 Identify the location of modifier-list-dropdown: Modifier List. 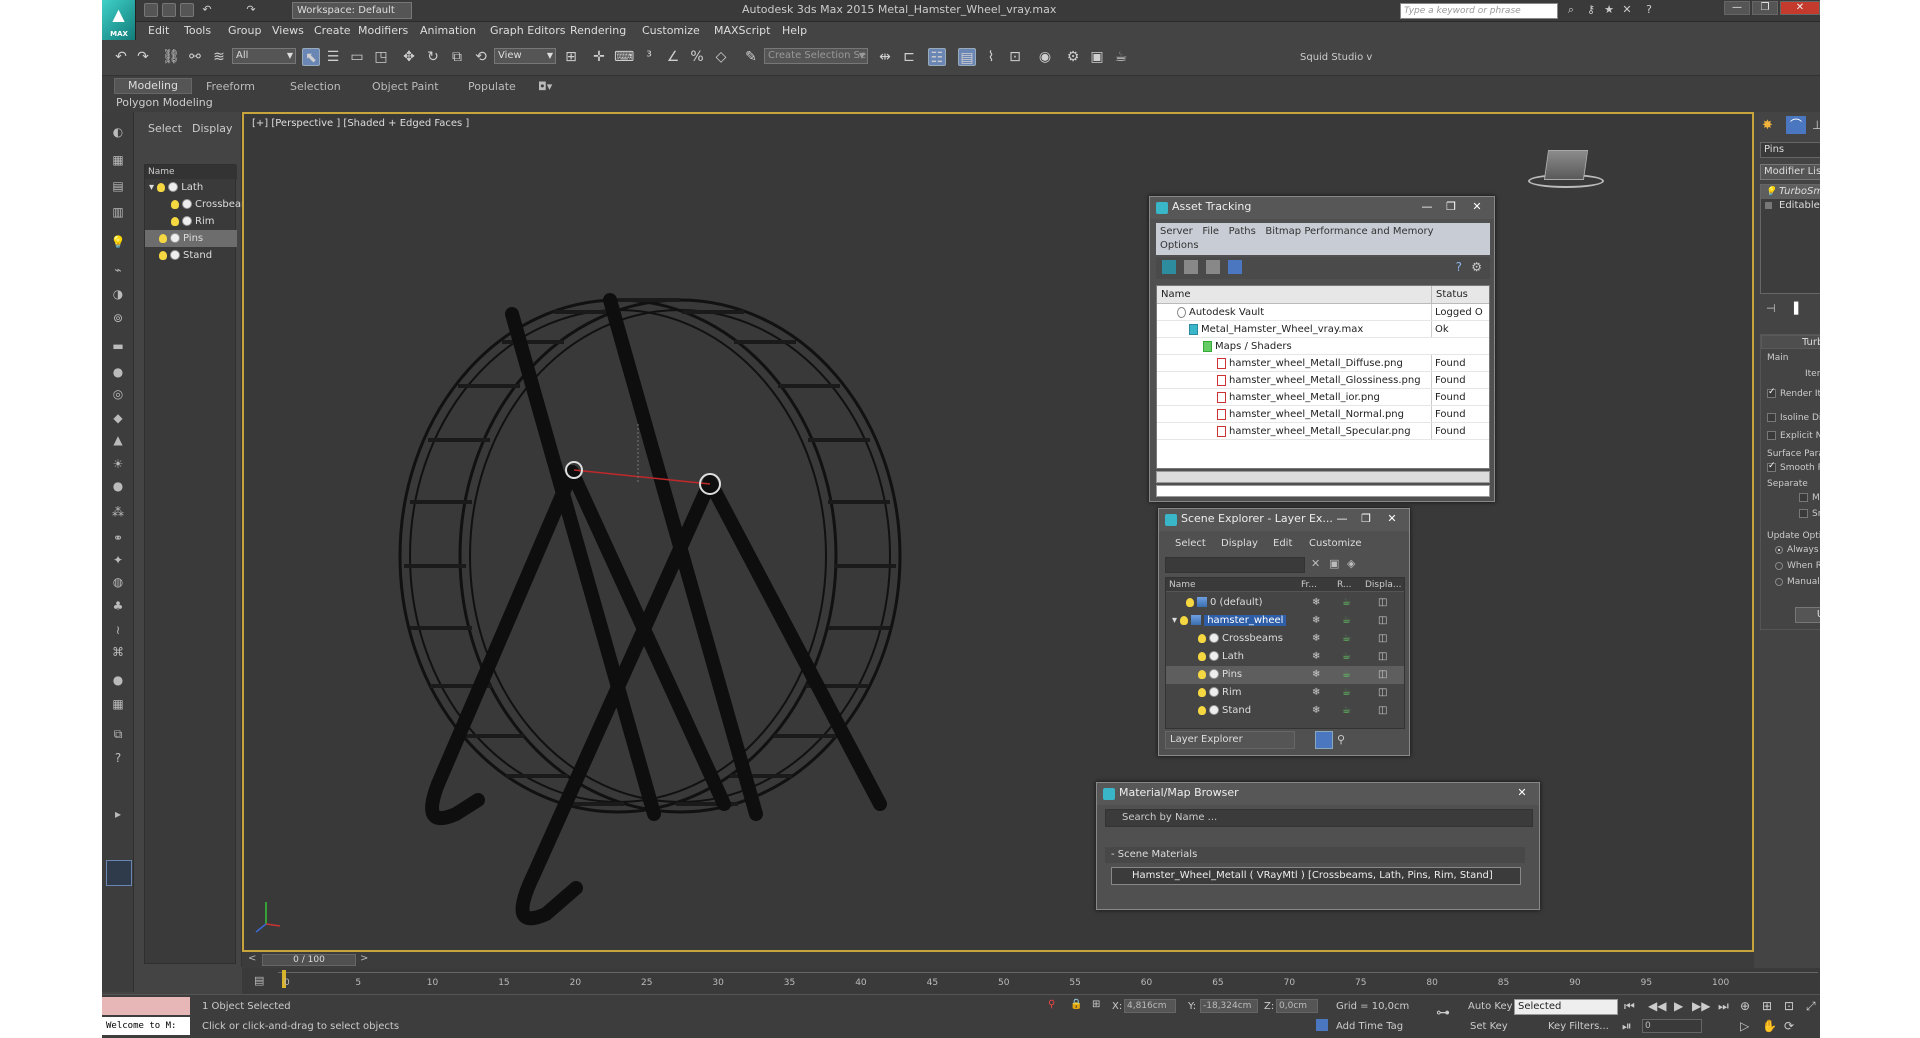
(1790, 172).